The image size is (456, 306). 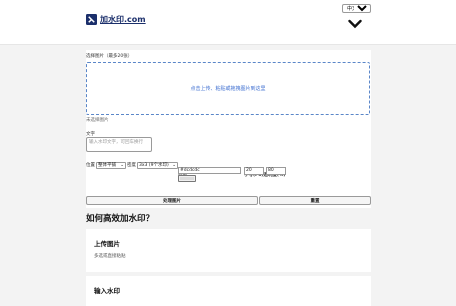 I want to click on density-label: 密度, so click(x=131, y=165).